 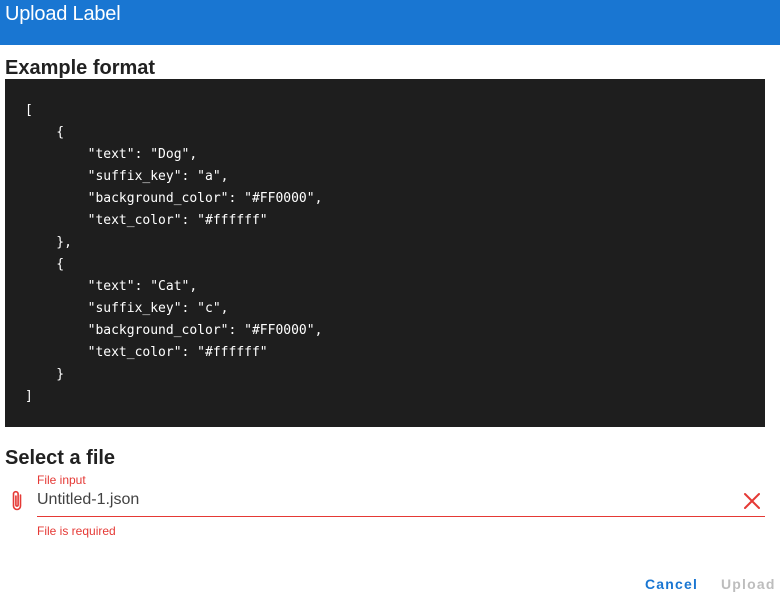 I want to click on upload-button: Upload, so click(x=748, y=584).